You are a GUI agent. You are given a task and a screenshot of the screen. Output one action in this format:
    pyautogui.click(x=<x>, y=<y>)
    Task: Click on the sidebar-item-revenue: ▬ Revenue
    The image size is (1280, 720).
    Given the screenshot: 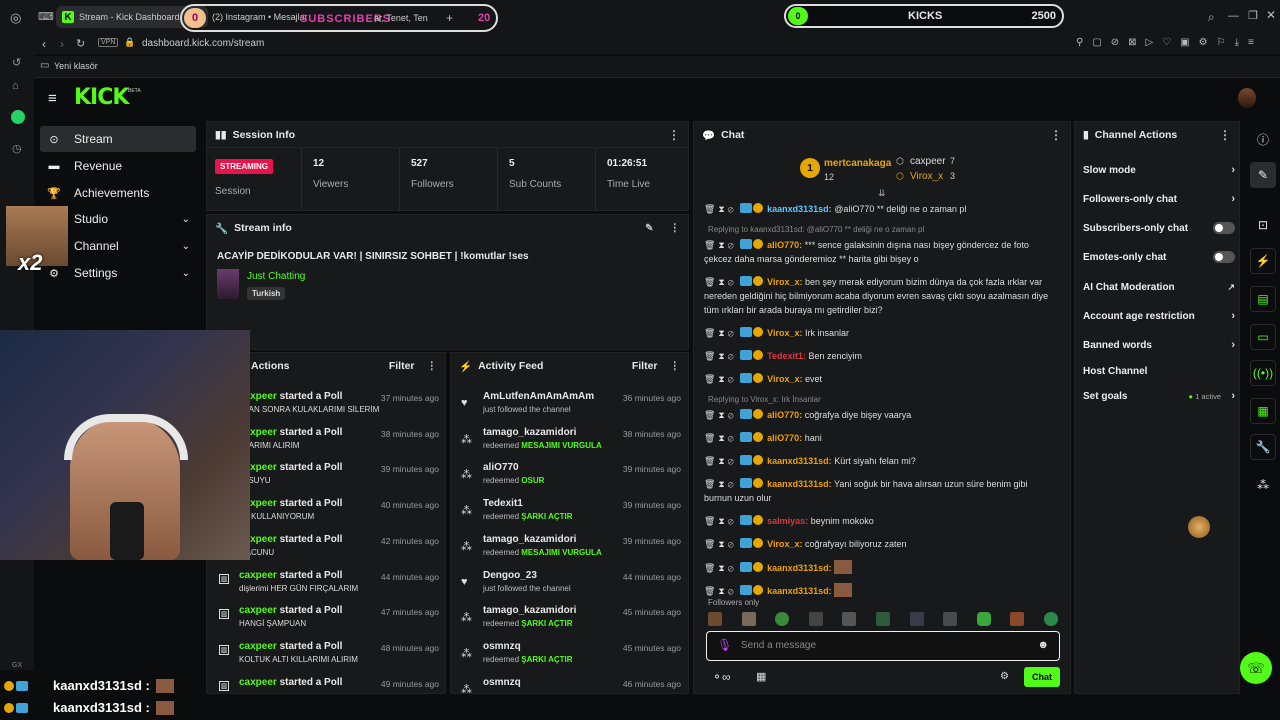 What is the action you would take?
    pyautogui.click(x=118, y=166)
    